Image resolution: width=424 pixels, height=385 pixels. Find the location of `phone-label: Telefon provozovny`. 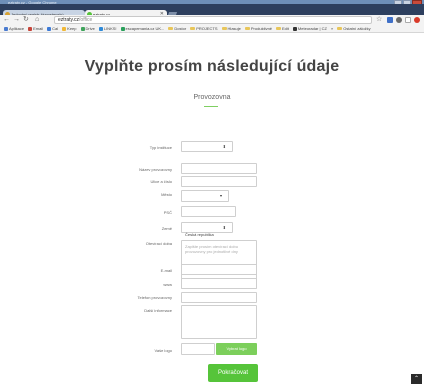

phone-label: Telefon provozovny is located at coordinates (154, 297).